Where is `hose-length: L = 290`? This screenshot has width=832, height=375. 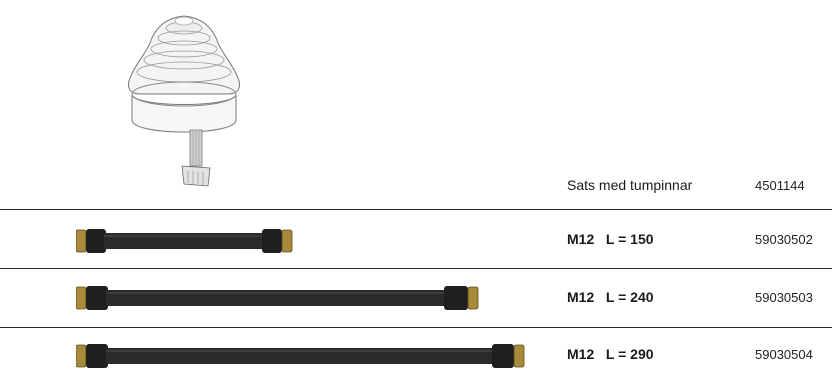 hose-length: L = 290 is located at coordinates (629, 354).